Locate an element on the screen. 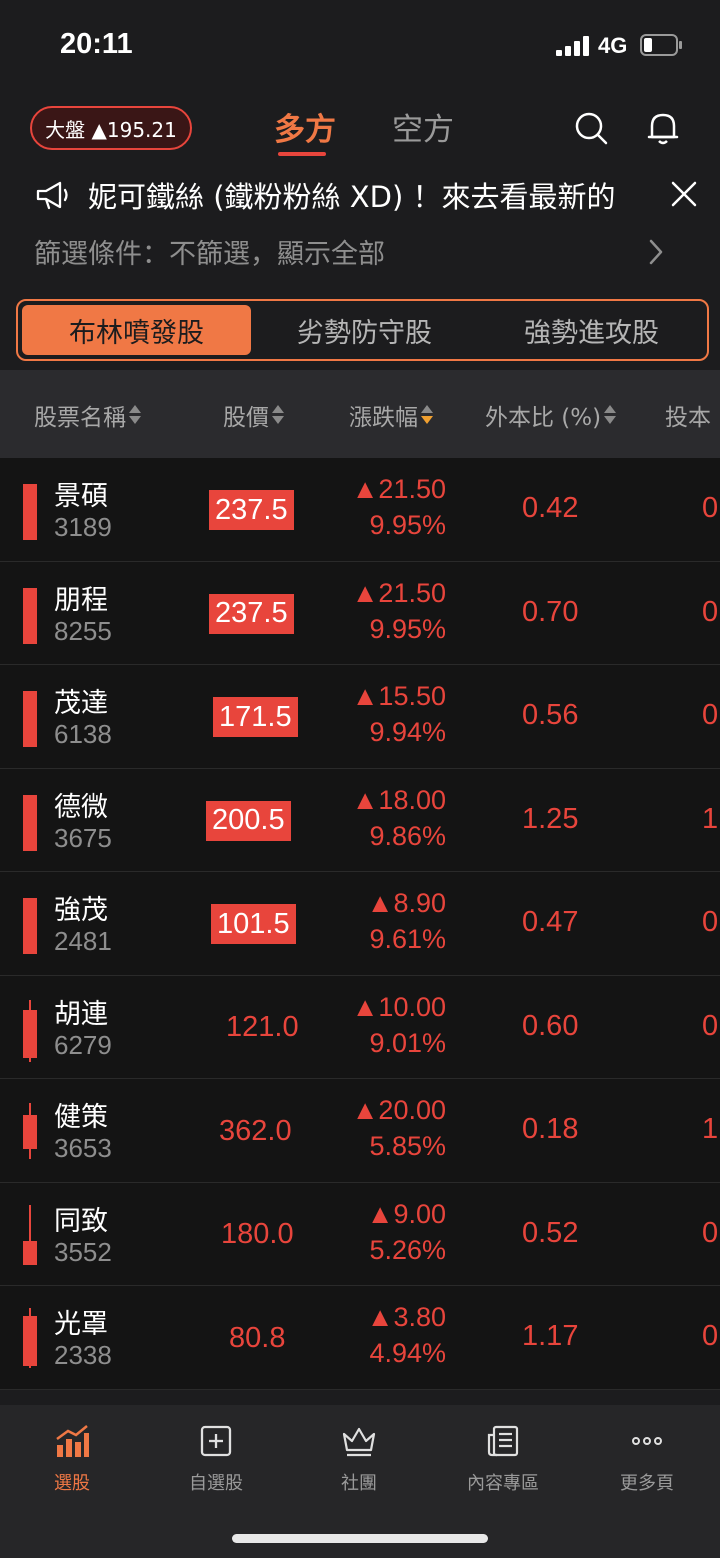 The height and width of the screenshot is (1558, 720). table-row: 光罩 2338 80.8 ▲3.80 4.94% 1.17 0 is located at coordinates (360, 1338).